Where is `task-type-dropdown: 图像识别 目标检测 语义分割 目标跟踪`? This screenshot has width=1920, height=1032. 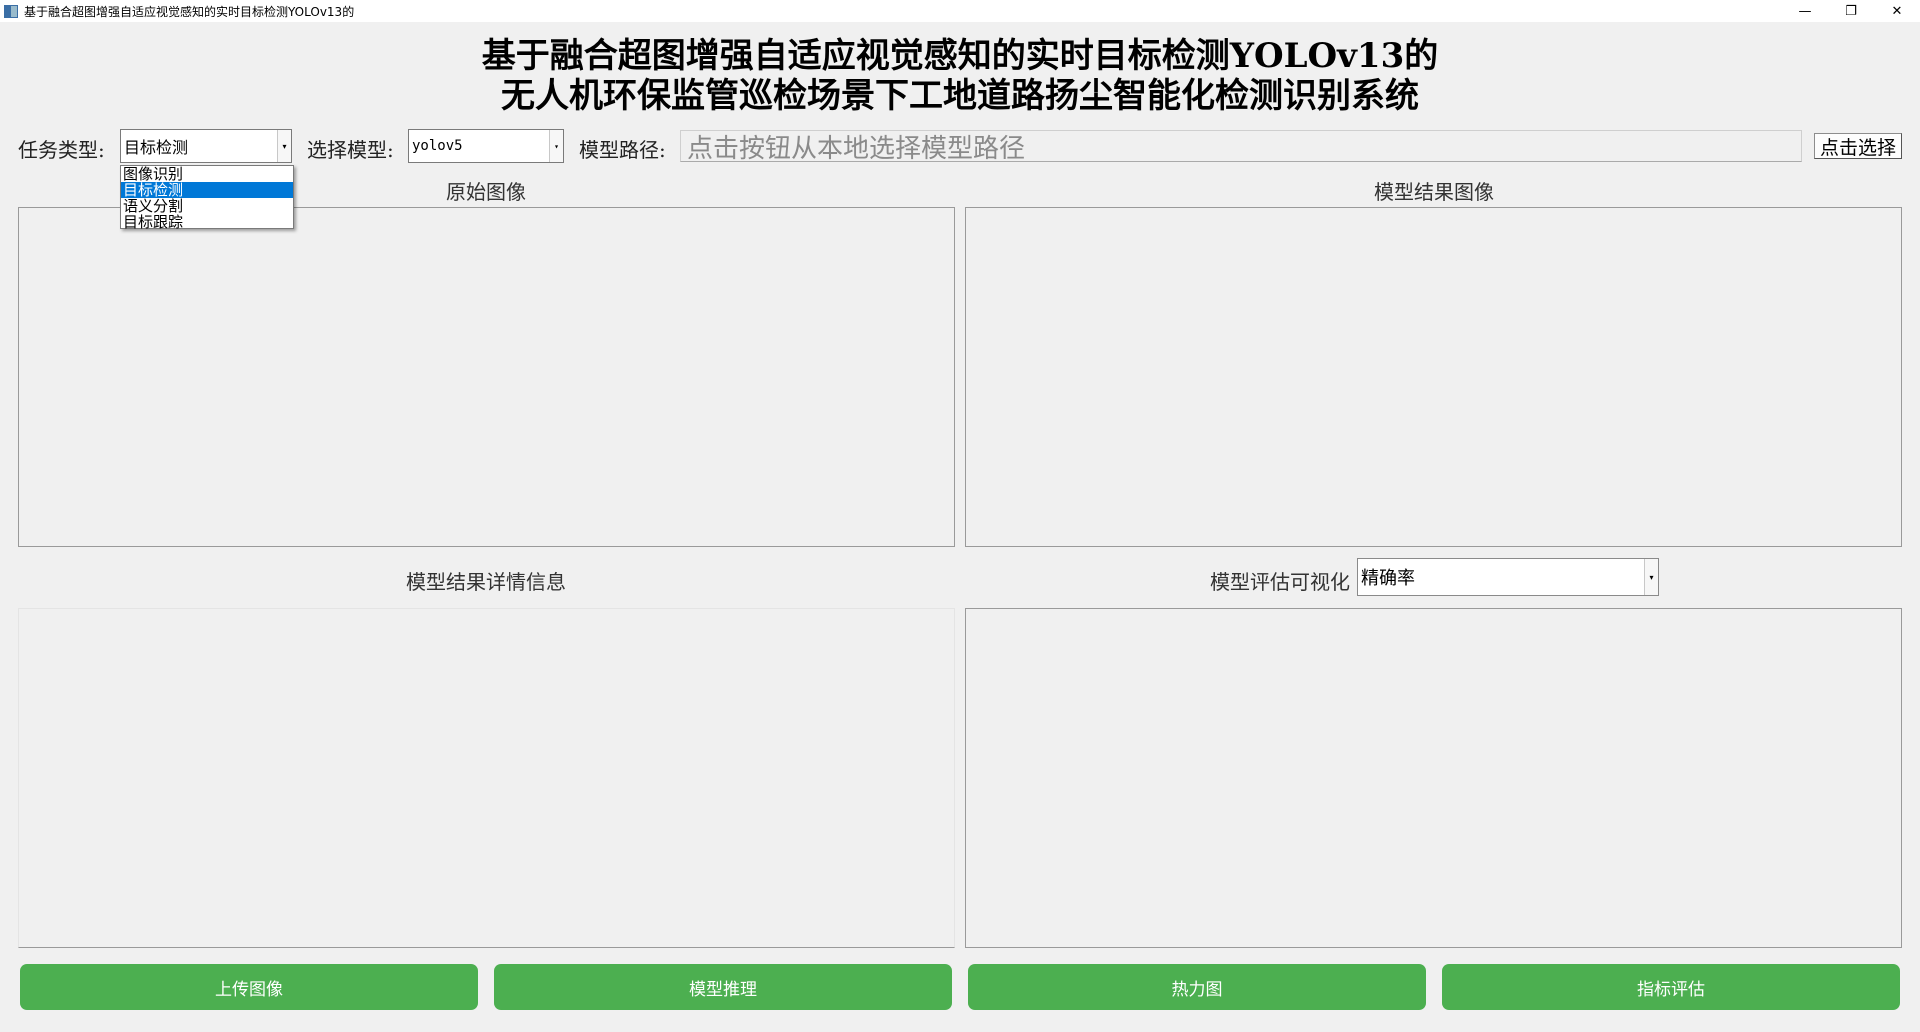 task-type-dropdown: 图像识别 目标检测 语义分割 目标跟踪 is located at coordinates (207, 197).